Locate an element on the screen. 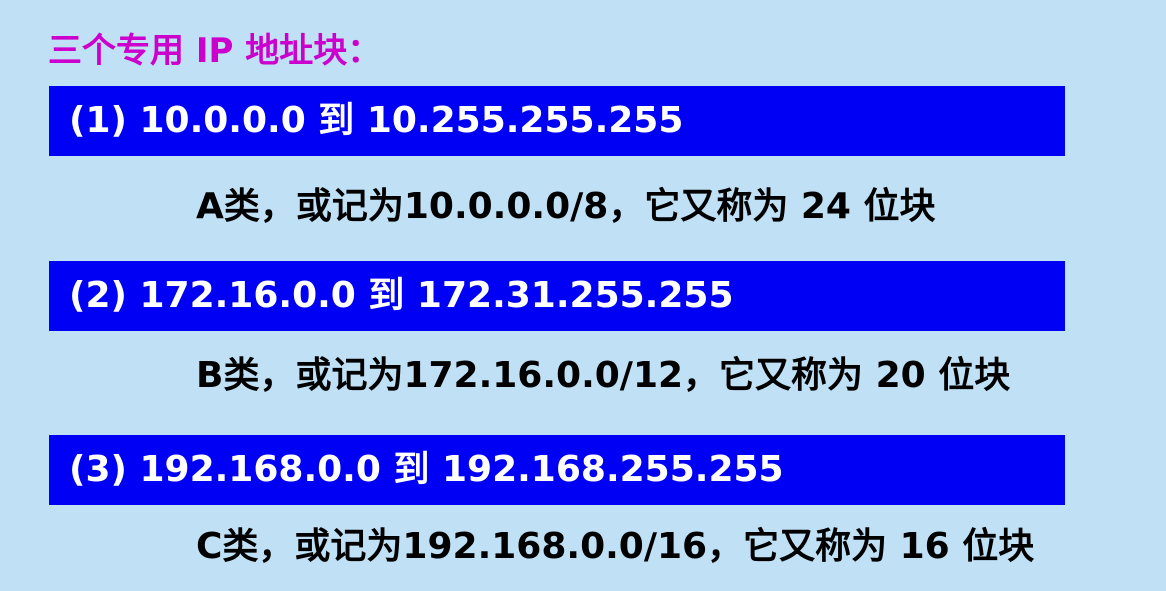 The image size is (1166, 591). address-range-2: (2) 172.16.0.0 到 172.31.255.255 is located at coordinates (557, 296).